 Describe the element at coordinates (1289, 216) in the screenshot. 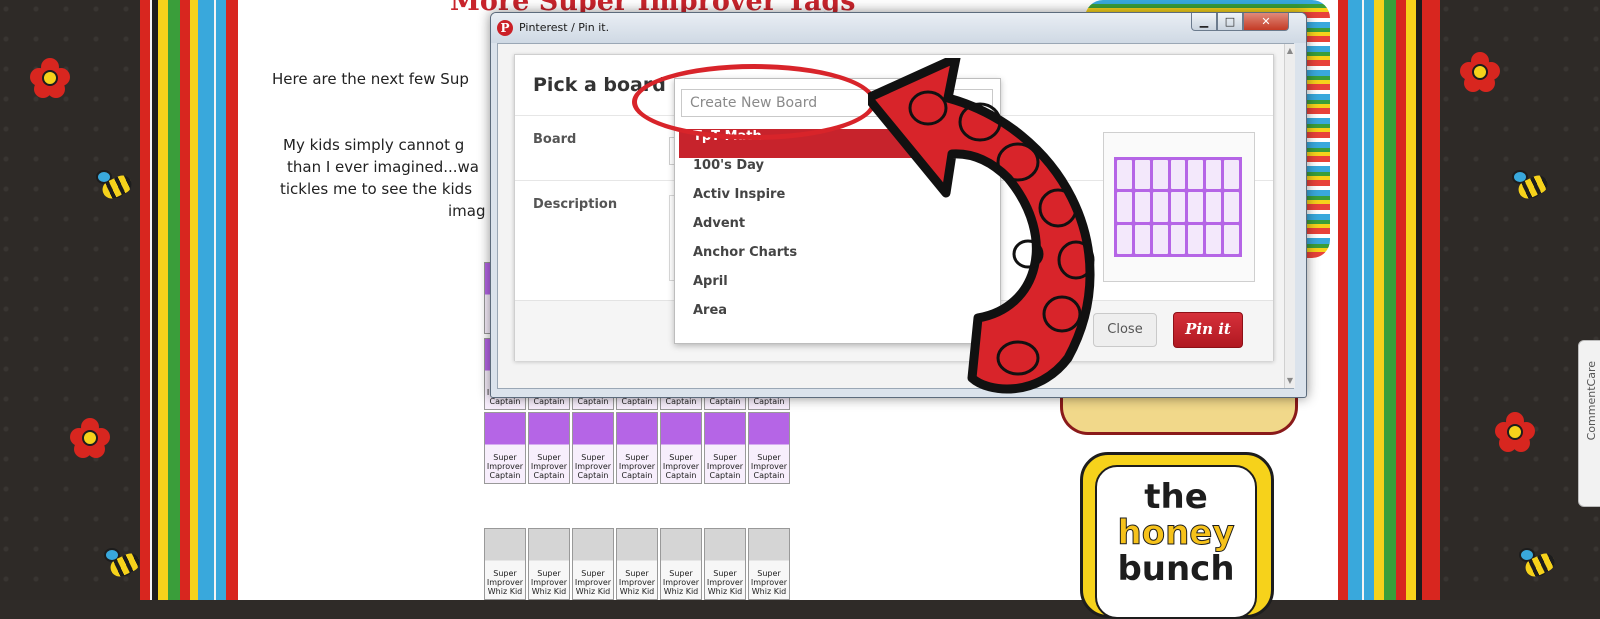

I see `vertical-scrollbar: ▲ ▼` at that location.